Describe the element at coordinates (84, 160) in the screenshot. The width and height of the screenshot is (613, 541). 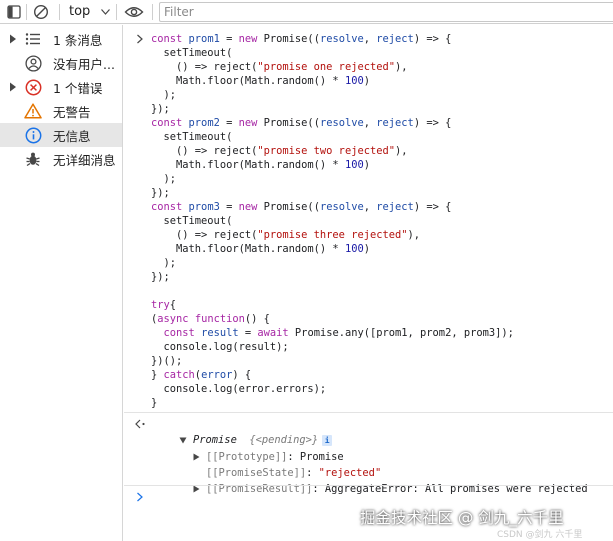
I see `sidebar-item-label: 无详细消息` at that location.